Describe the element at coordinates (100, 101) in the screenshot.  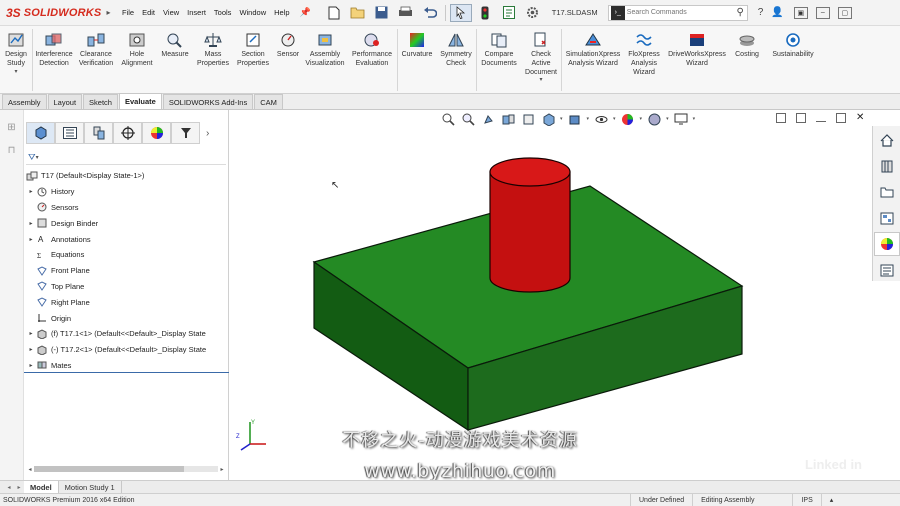
I see `tab-sketch: Sketch` at that location.